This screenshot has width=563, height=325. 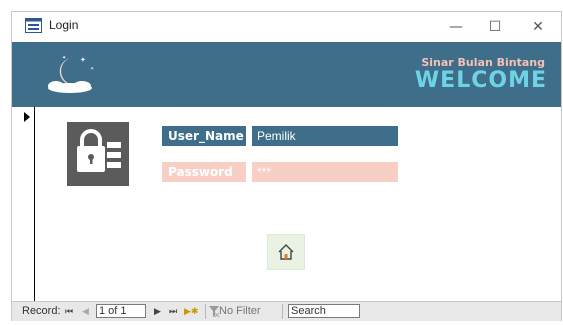 What do you see at coordinates (191, 311) in the screenshot?
I see `new-record-button: ▶✱` at bounding box center [191, 311].